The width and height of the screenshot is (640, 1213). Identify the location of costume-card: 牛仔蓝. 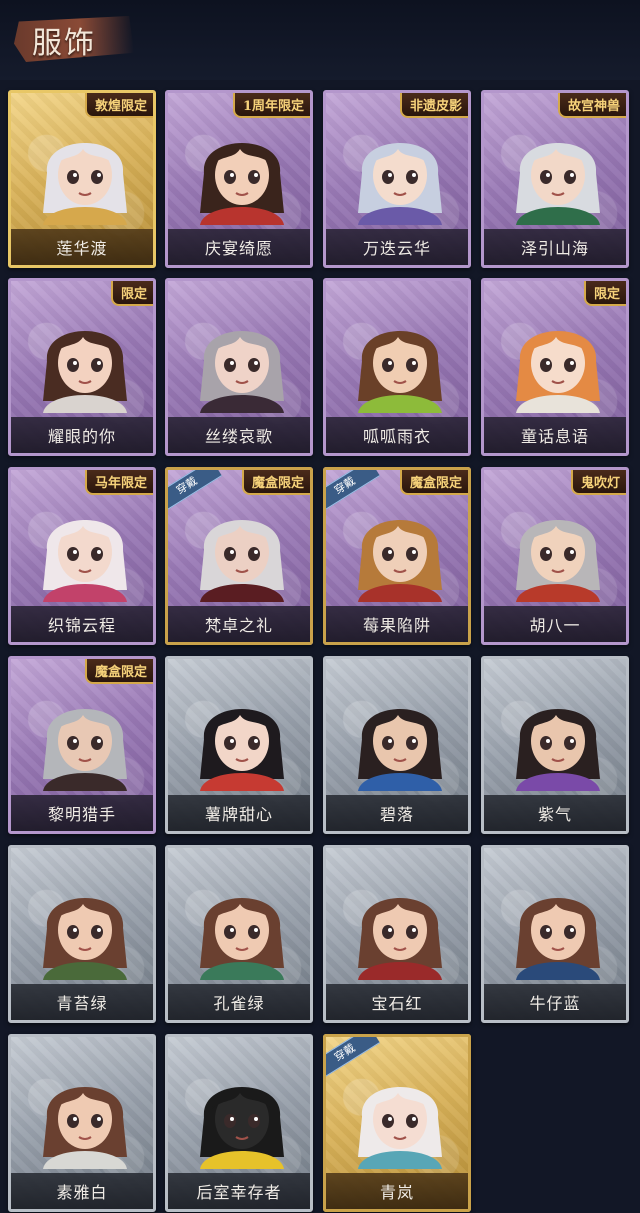
(555, 934).